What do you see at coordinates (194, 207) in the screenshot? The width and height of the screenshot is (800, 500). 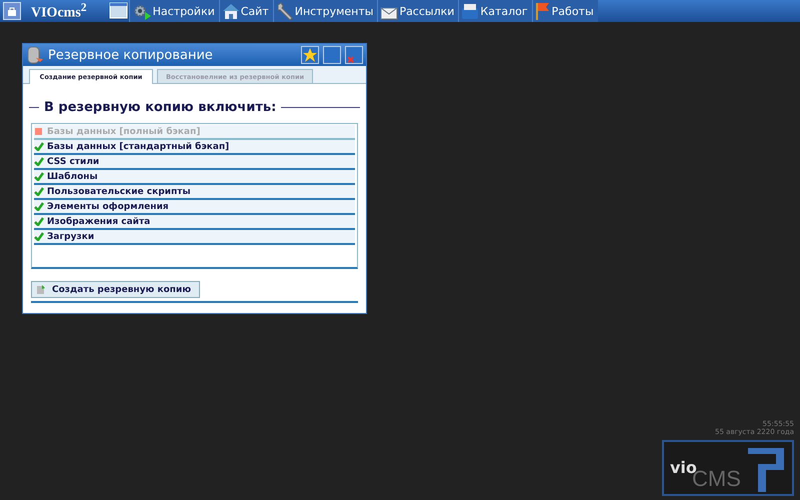 I see `option-row: Элементы оформления` at bounding box center [194, 207].